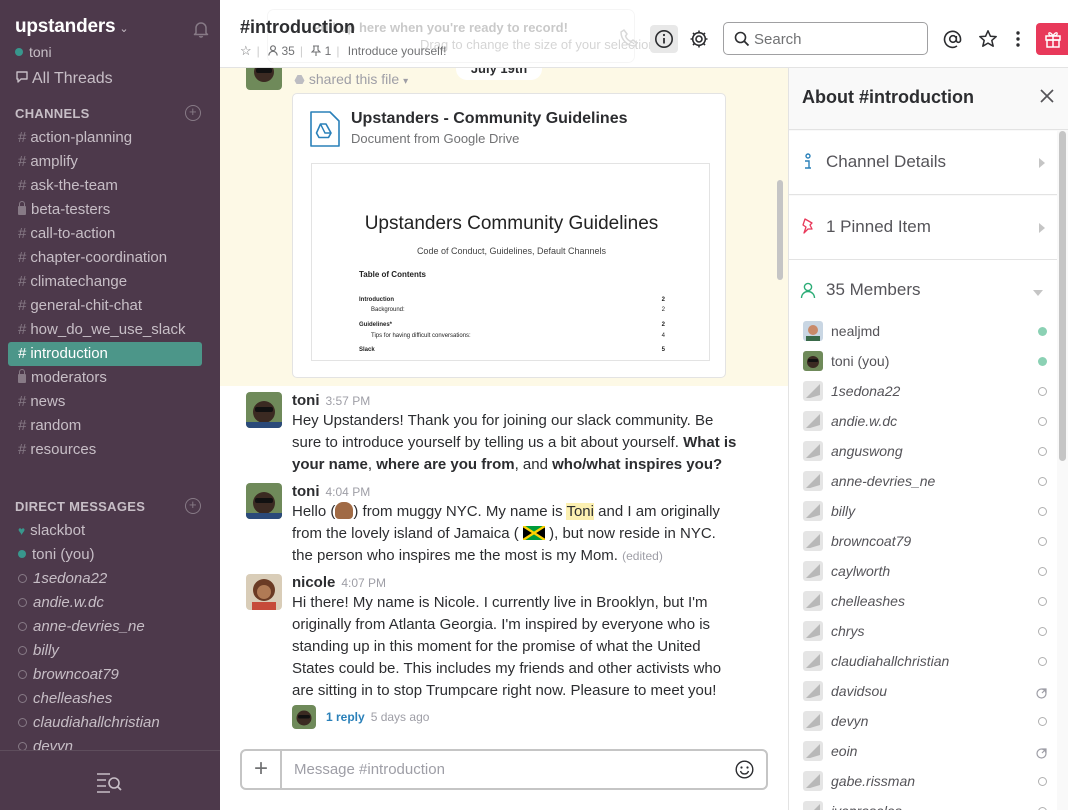 This screenshot has height=810, width=1068. I want to click on sidebar-dm-toni-you-: toni (you), so click(105, 555).